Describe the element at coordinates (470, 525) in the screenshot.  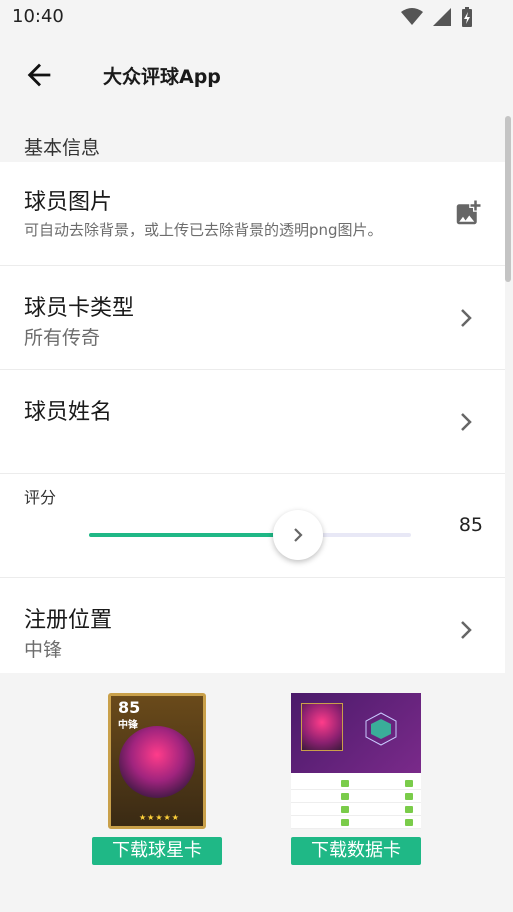
I see `rating-value: 85` at that location.